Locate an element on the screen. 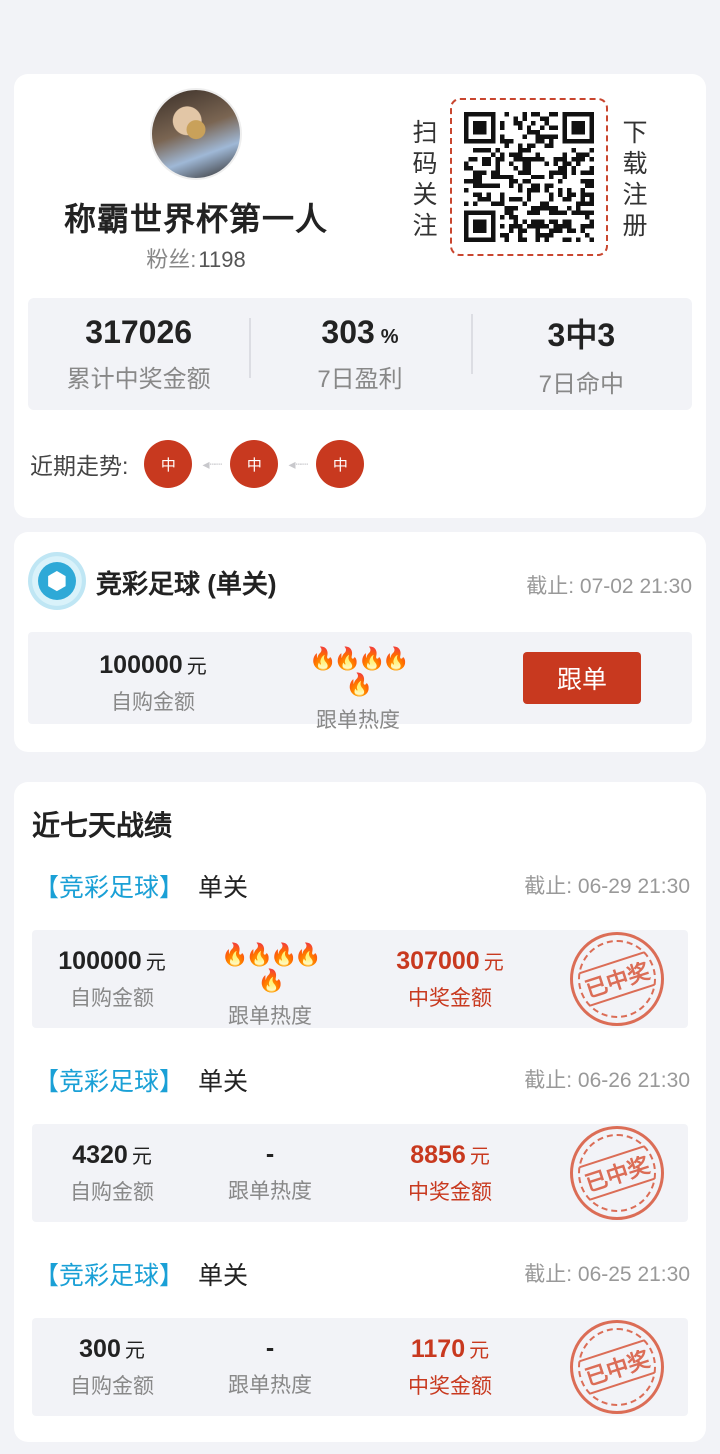 The image size is (720, 1454). follow-button: 跟单 is located at coordinates (582, 678).